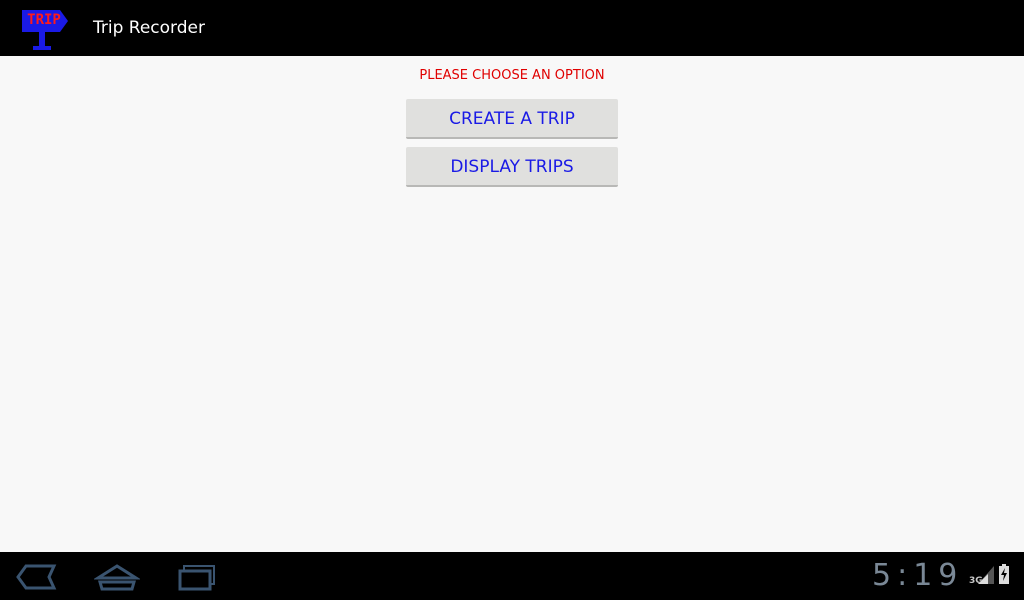  What do you see at coordinates (512, 75) in the screenshot?
I see `choose-option-prompt: PLEASE CHOOSE AN OPTION` at bounding box center [512, 75].